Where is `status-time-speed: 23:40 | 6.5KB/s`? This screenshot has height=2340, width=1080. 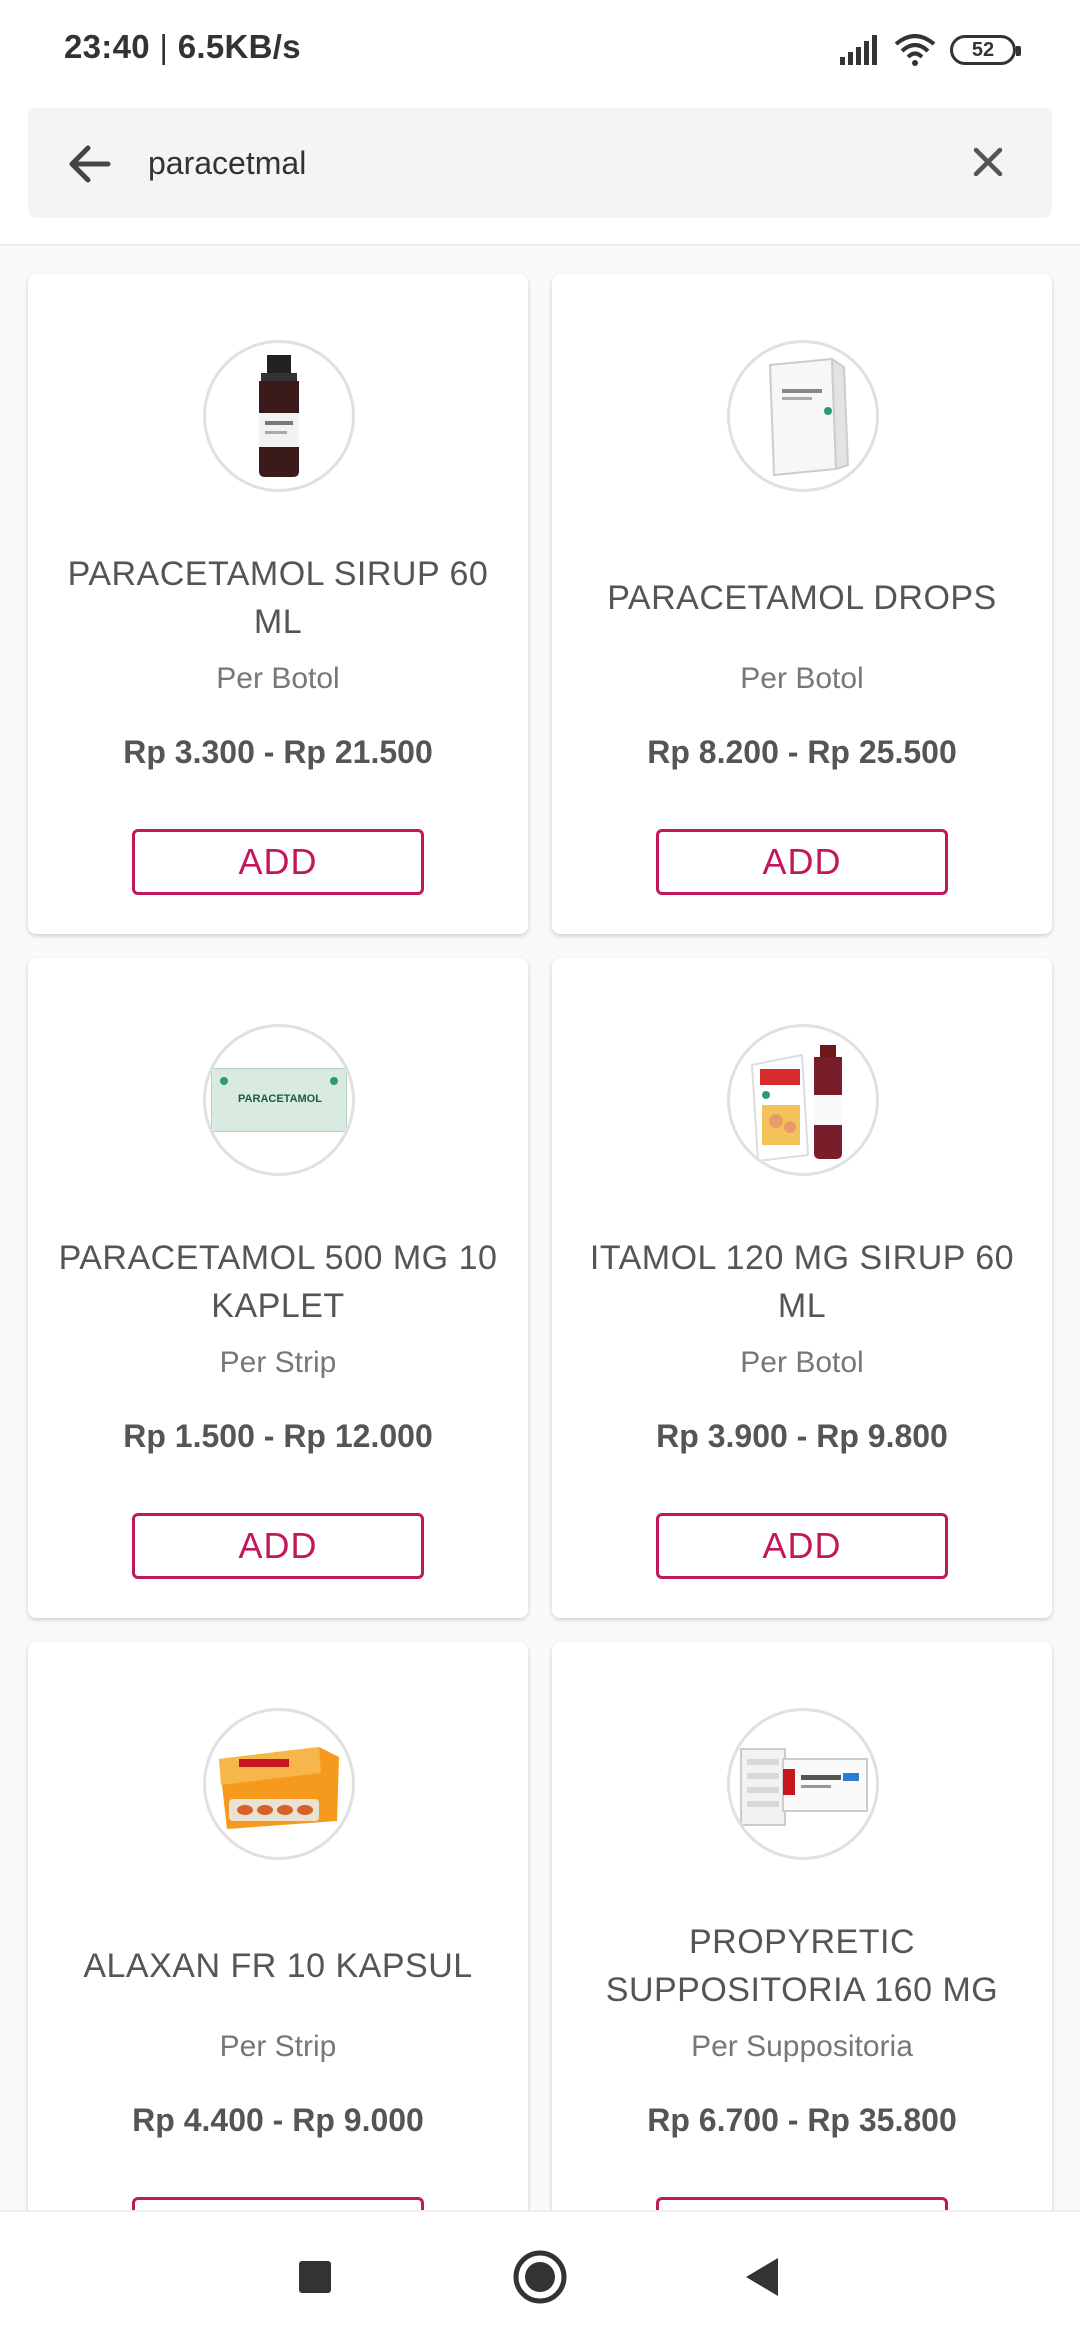
status-time-speed: 23:40 | 6.5KB/s is located at coordinates (182, 47).